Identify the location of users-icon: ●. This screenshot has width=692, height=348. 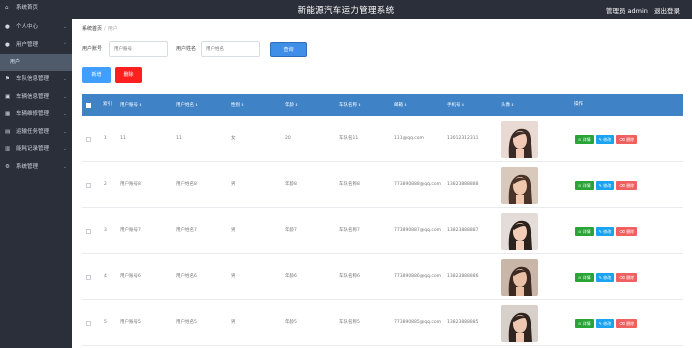
(7, 44).